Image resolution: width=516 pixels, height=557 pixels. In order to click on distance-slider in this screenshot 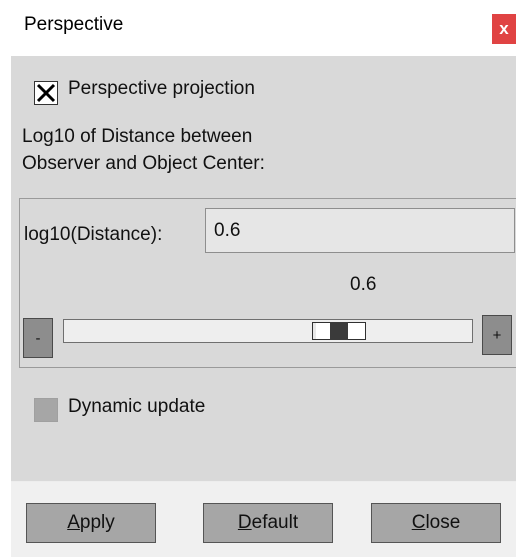, I will do `click(268, 331)`.